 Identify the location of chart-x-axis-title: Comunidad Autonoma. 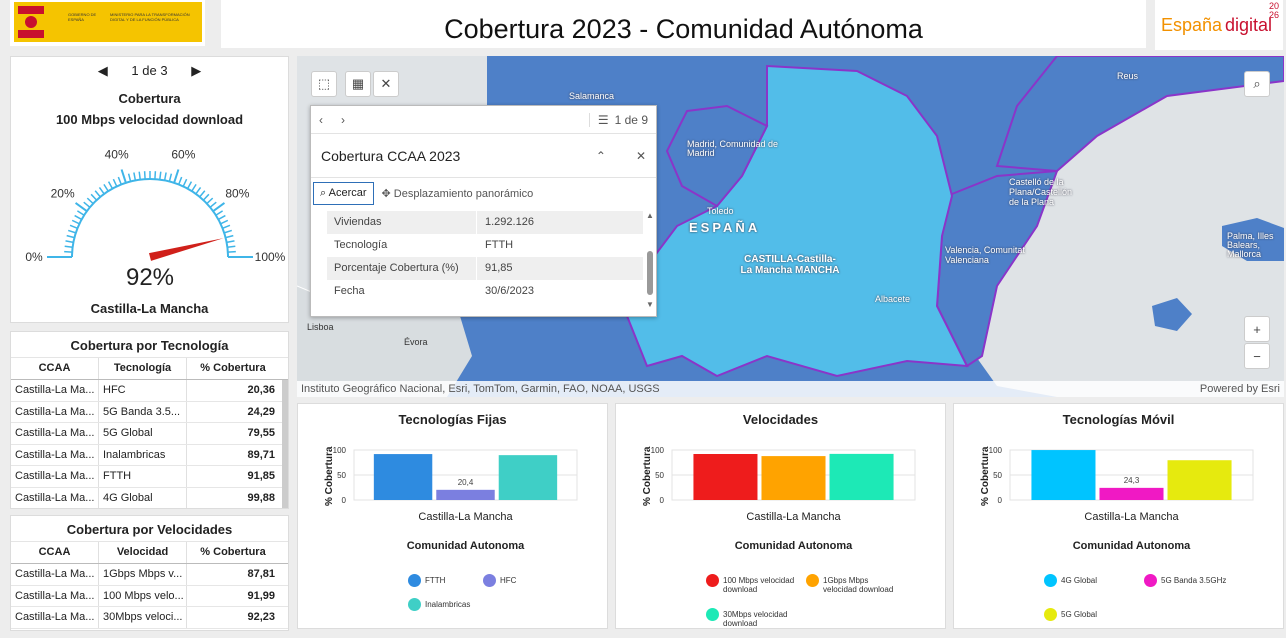
(465, 546).